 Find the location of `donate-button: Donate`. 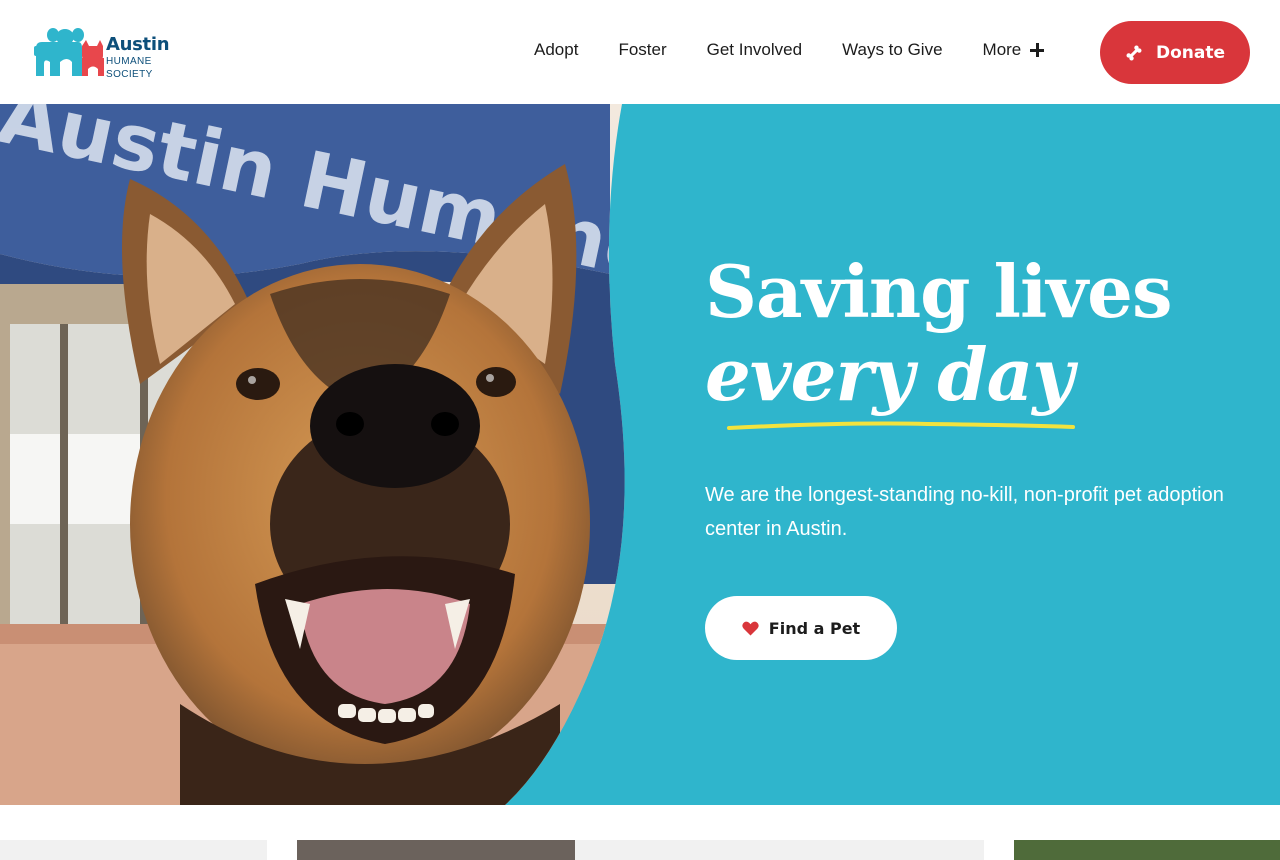

donate-button: Donate is located at coordinates (1175, 52).